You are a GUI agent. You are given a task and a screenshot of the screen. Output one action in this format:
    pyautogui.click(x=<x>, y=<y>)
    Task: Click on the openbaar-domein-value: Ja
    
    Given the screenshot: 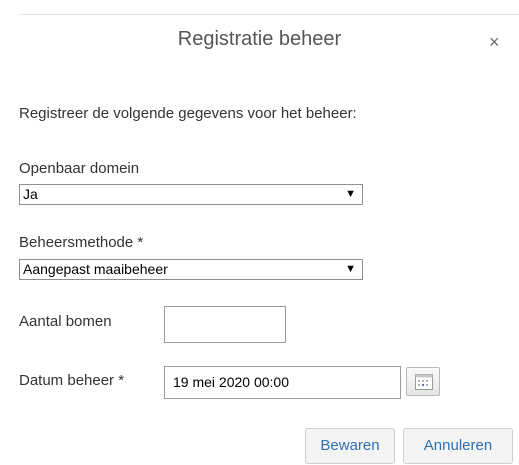 What is the action you would take?
    pyautogui.click(x=30, y=194)
    